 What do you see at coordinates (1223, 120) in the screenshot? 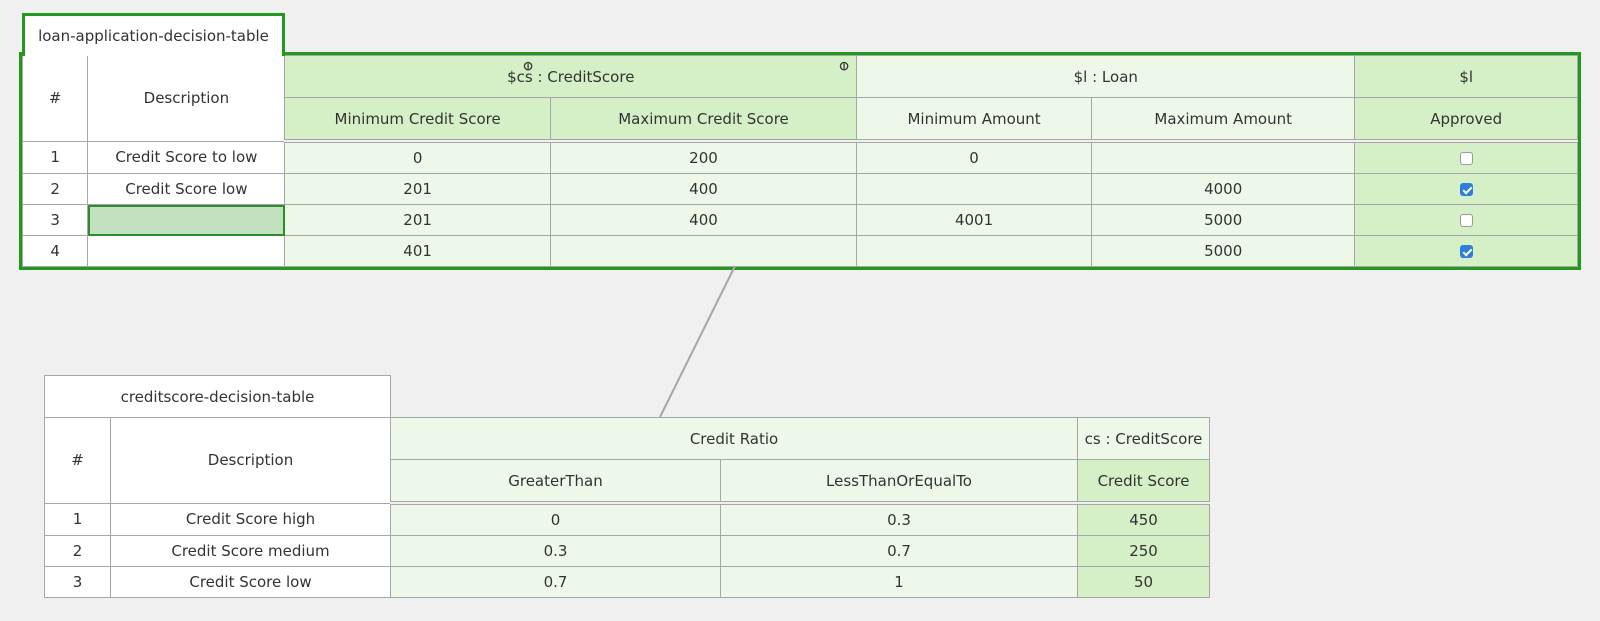
I see `column-header-max-amount: Maximum Amount` at bounding box center [1223, 120].